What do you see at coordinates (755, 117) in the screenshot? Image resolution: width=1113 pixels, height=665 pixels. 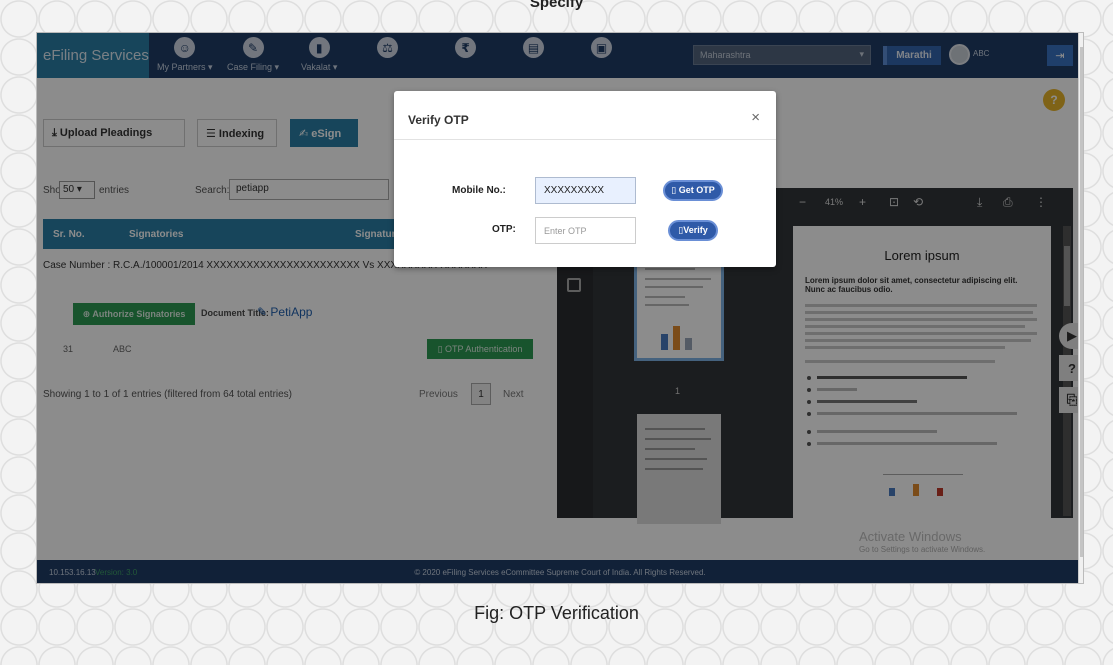 I see `close-icon: ×` at bounding box center [755, 117].